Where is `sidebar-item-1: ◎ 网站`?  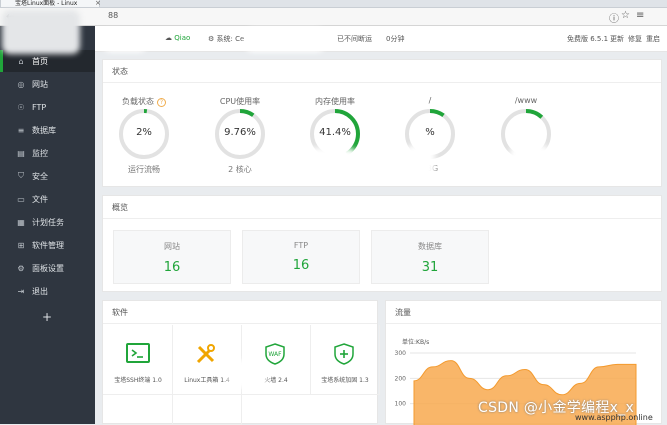
sidebar-item-1: ◎ 网站 is located at coordinates (47, 84).